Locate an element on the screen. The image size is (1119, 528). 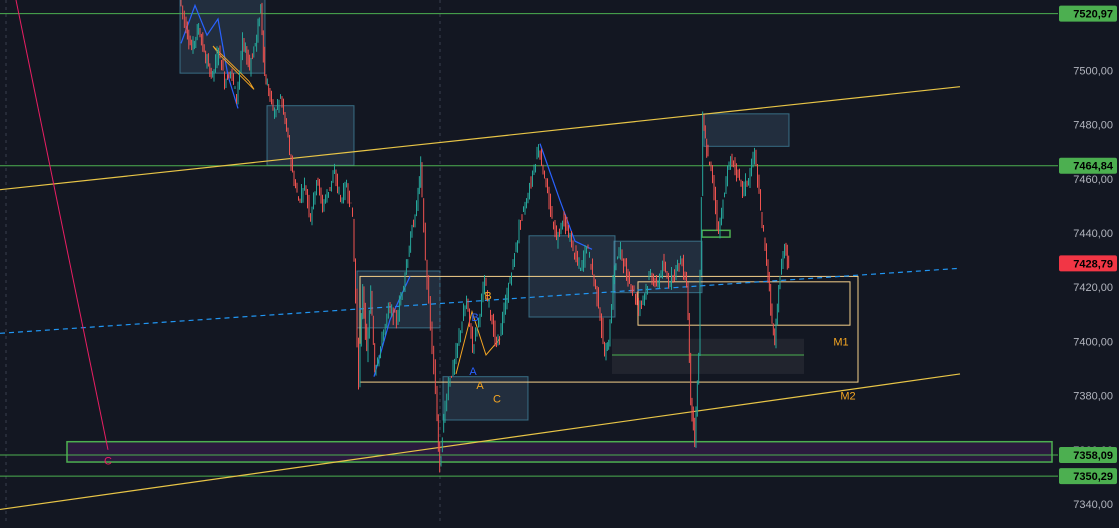
level-price-text: 7520,97 is located at coordinates (1093, 15).